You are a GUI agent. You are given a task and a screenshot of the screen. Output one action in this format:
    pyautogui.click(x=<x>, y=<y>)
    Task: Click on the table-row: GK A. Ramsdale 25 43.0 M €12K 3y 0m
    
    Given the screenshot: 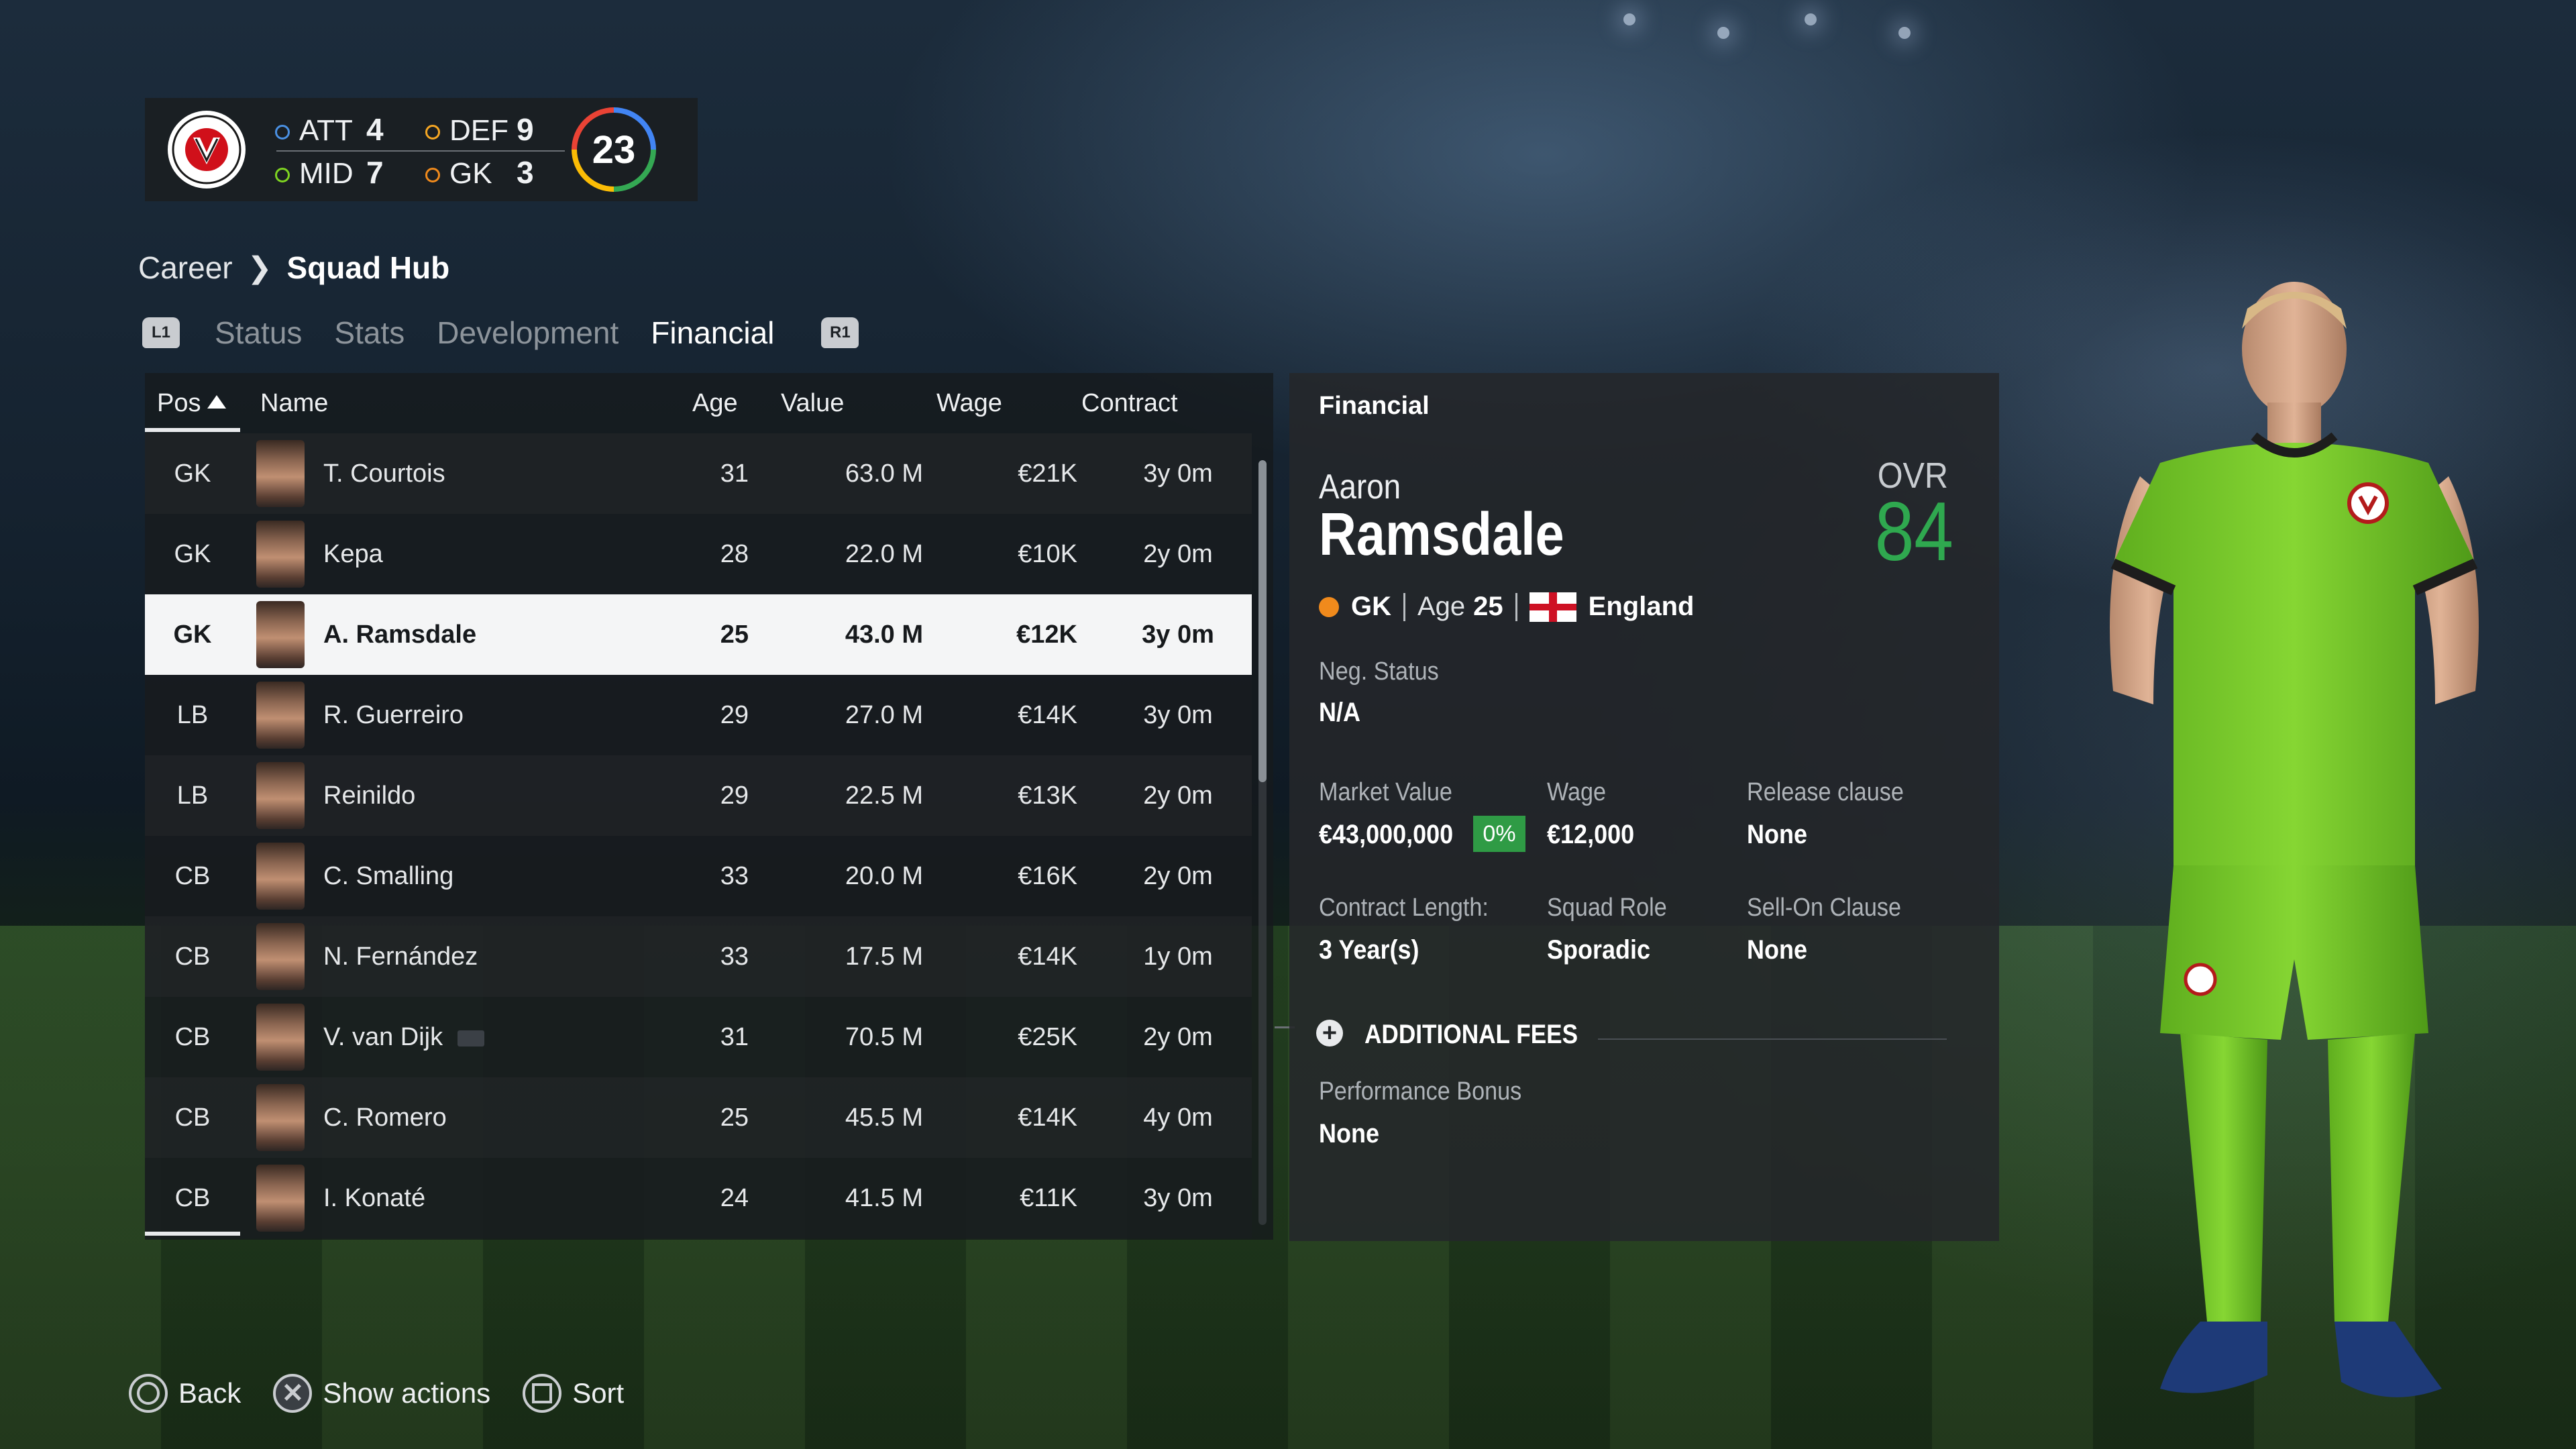 What is the action you would take?
    pyautogui.click(x=698, y=634)
    